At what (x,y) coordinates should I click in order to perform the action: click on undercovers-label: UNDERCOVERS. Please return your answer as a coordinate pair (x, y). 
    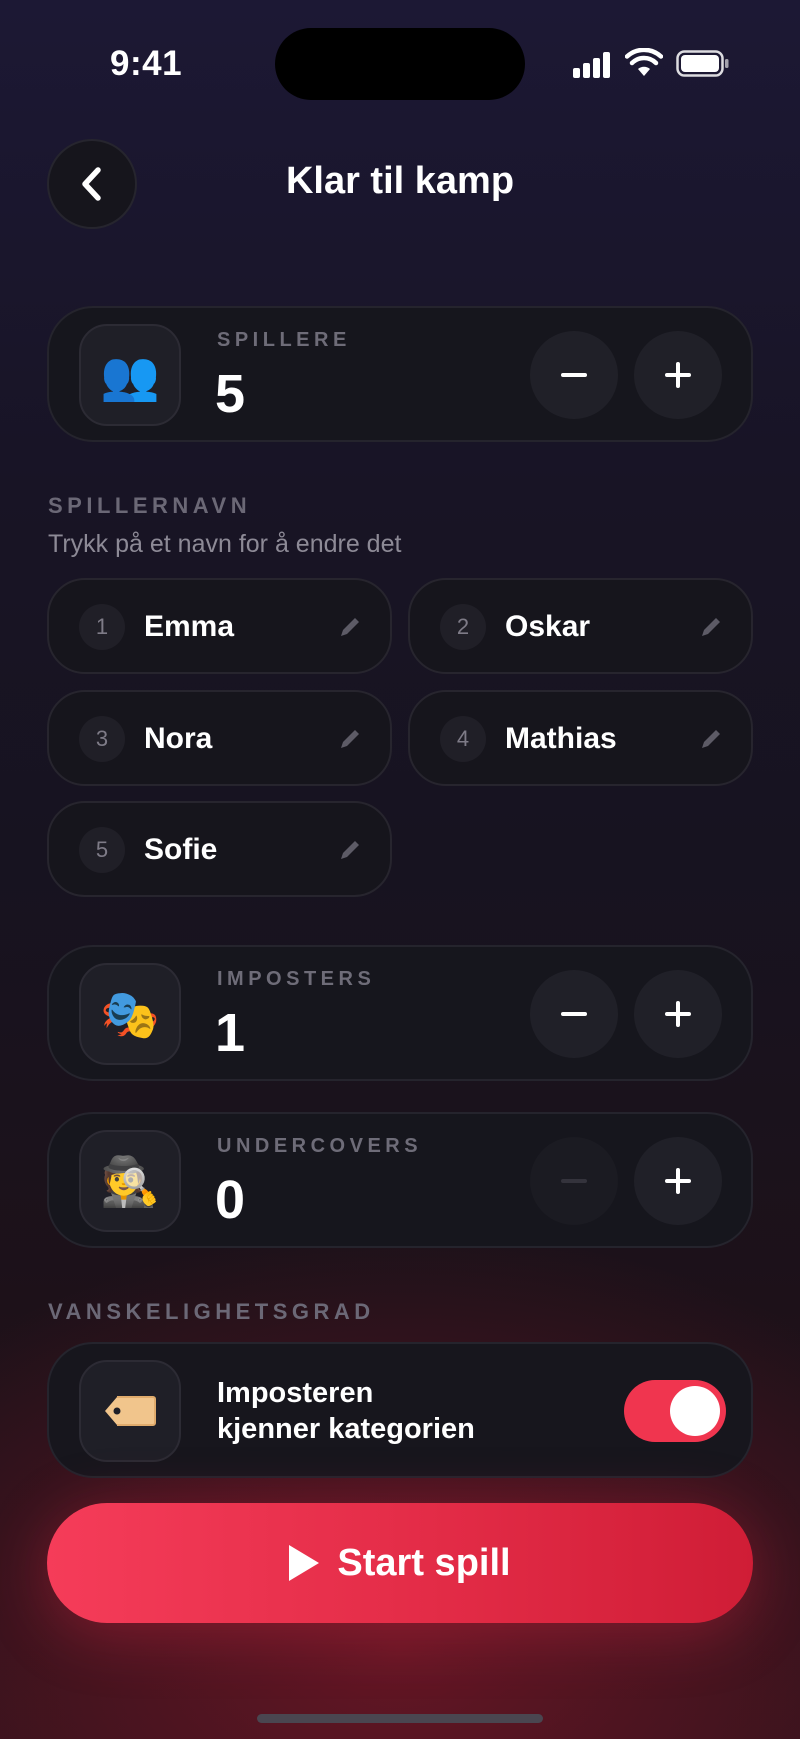
    Looking at the image, I should click on (320, 1146).